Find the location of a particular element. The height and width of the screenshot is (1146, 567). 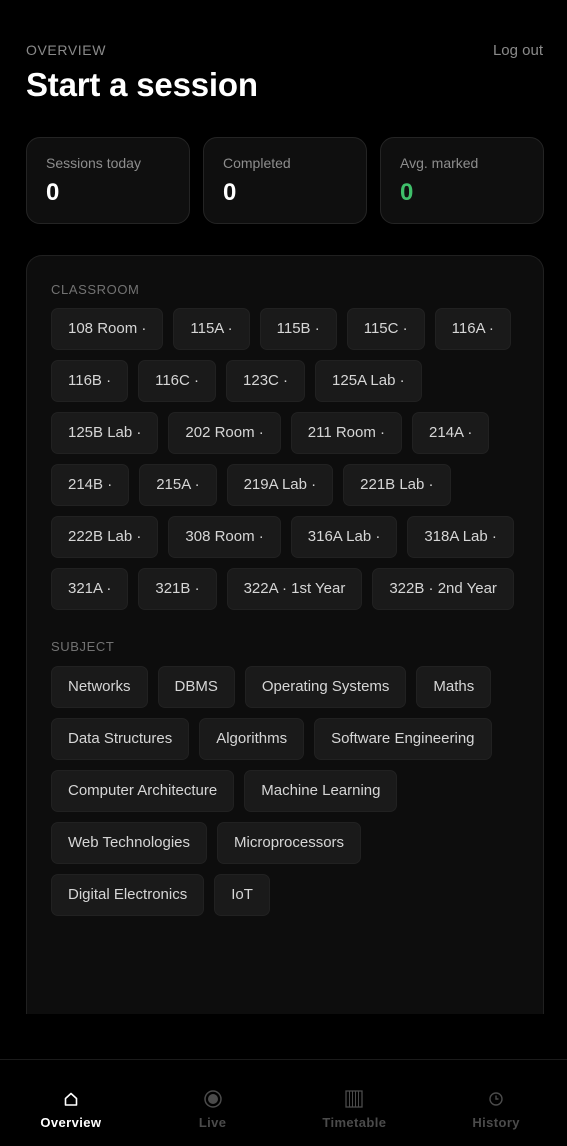

classroom-chip: 116A · is located at coordinates (472, 329).